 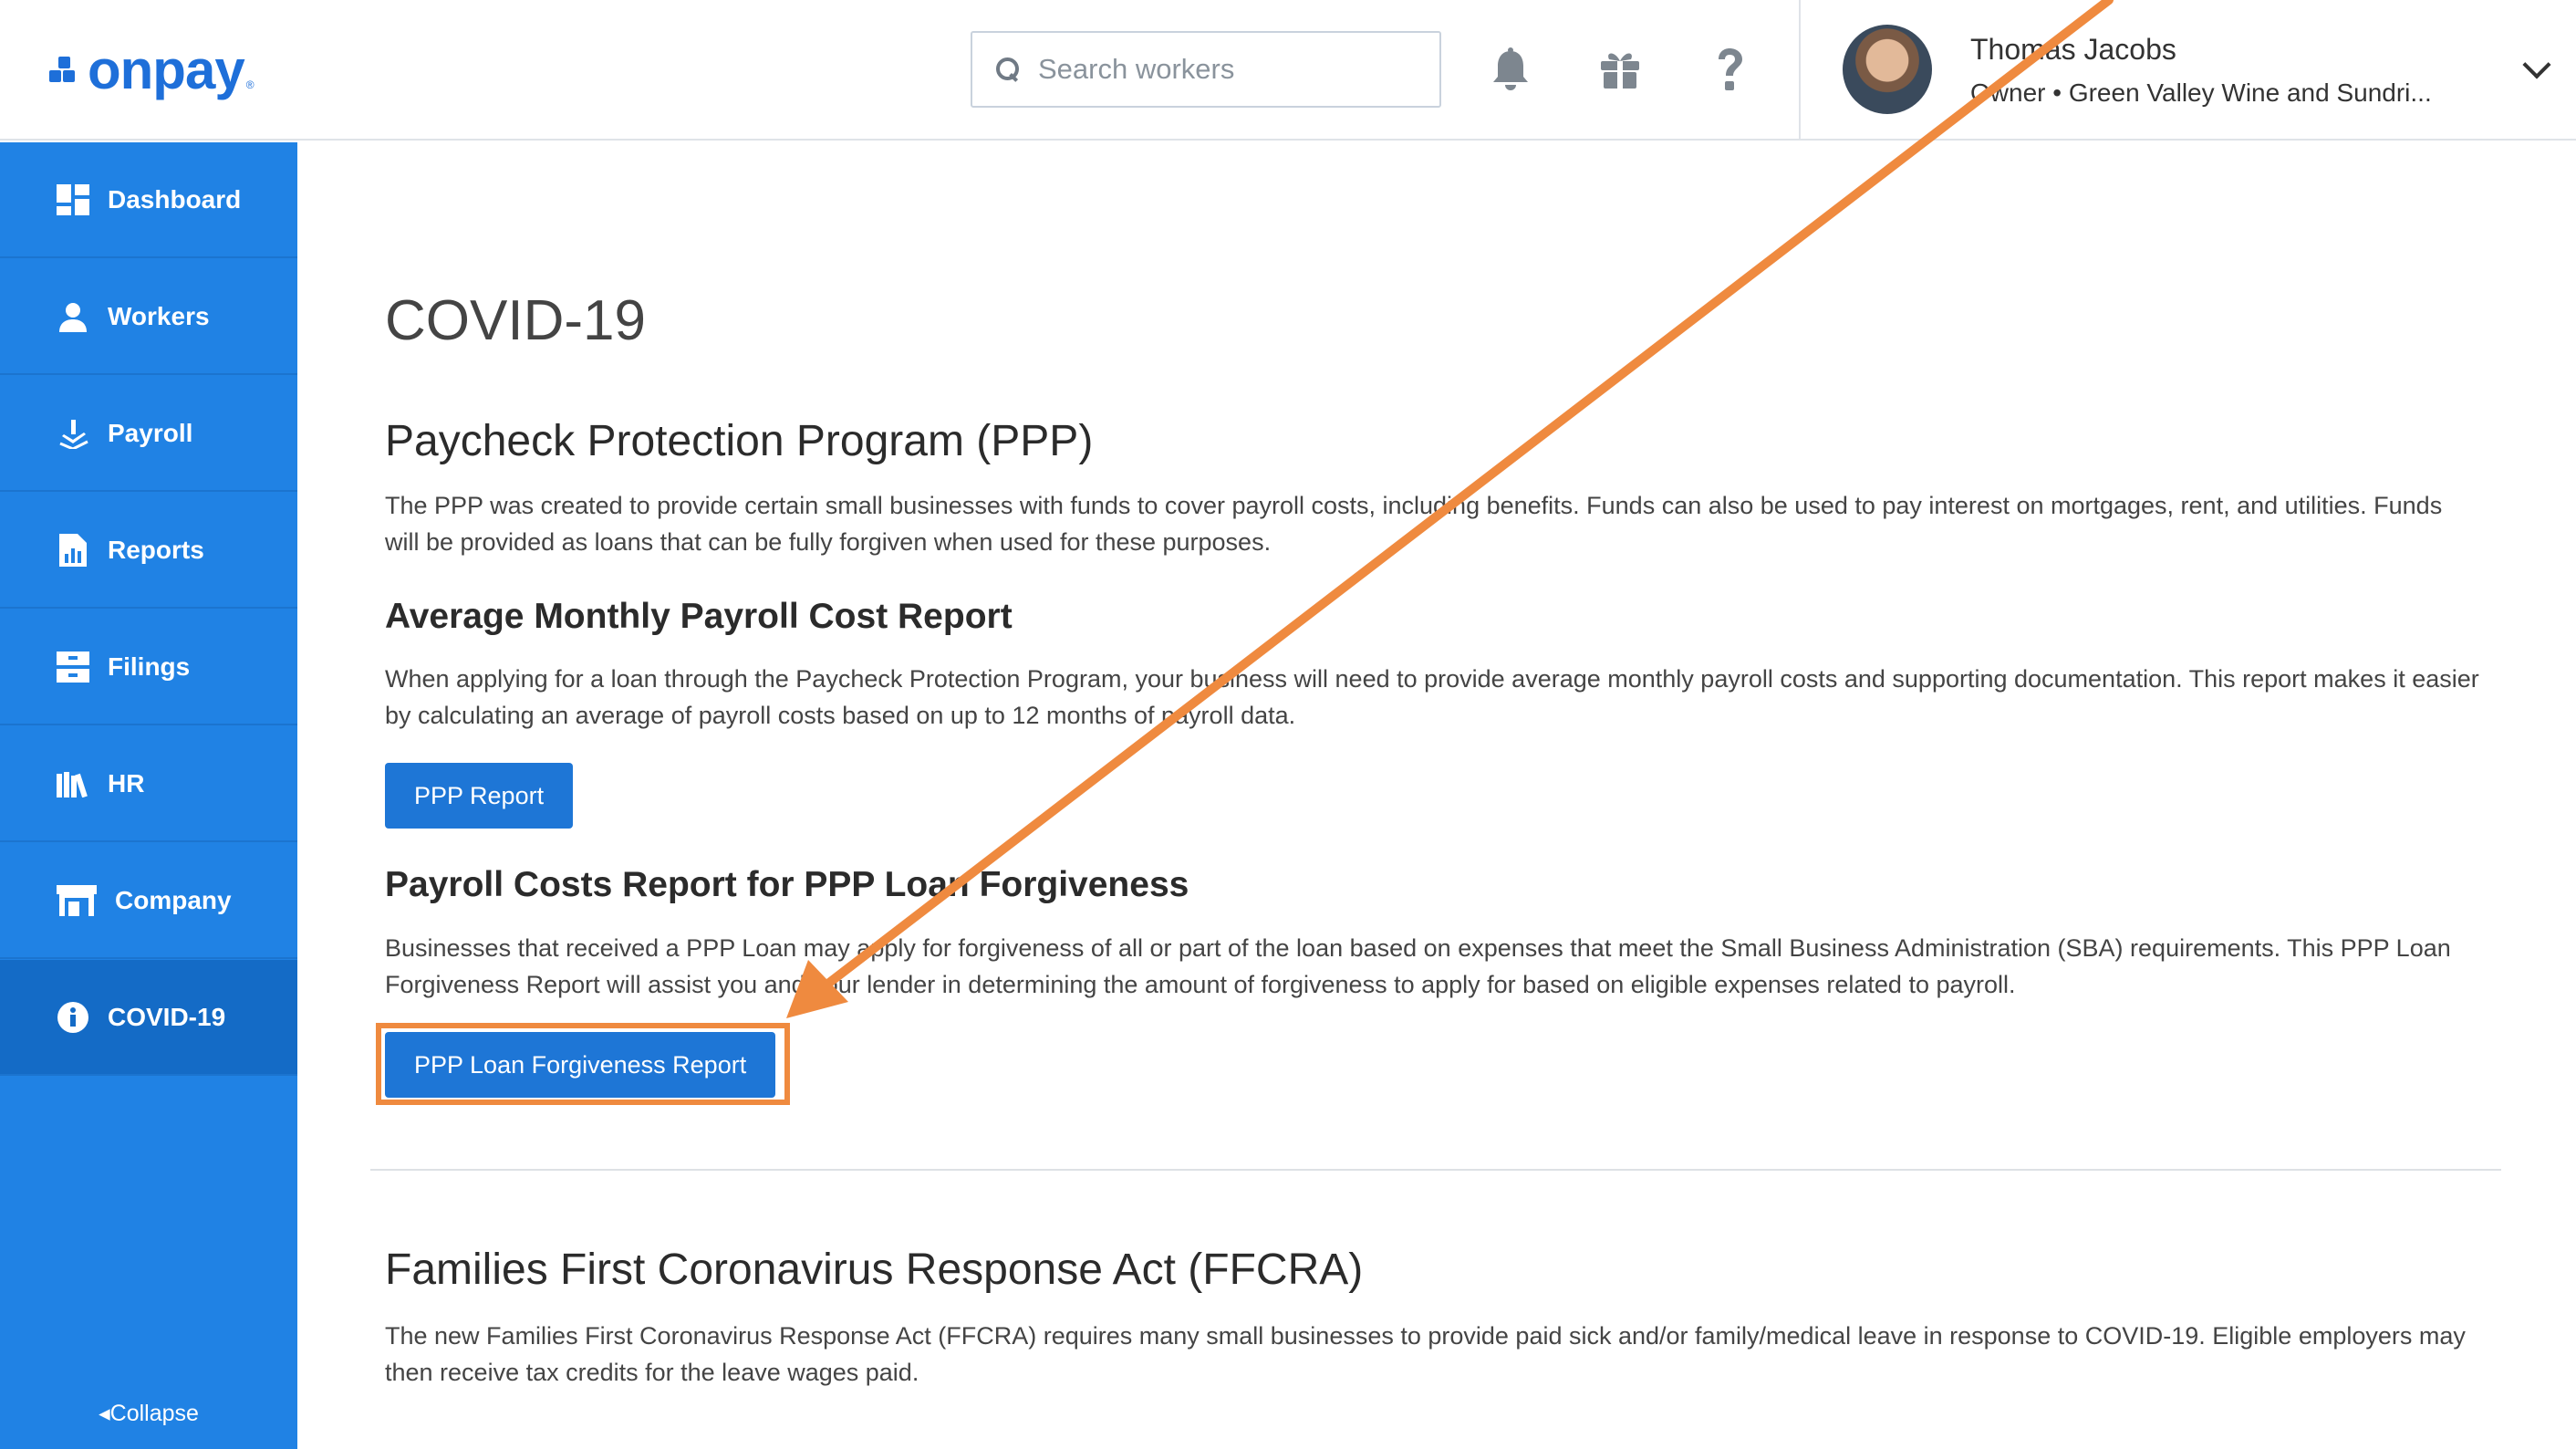 I want to click on sidebar-item-workers: Workers, so click(x=148, y=317).